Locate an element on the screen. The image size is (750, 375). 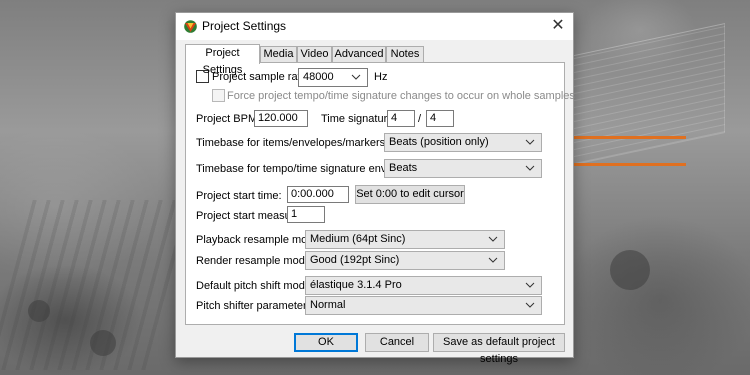
timebase-items-value: Beats (position only) is located at coordinates (439, 142).